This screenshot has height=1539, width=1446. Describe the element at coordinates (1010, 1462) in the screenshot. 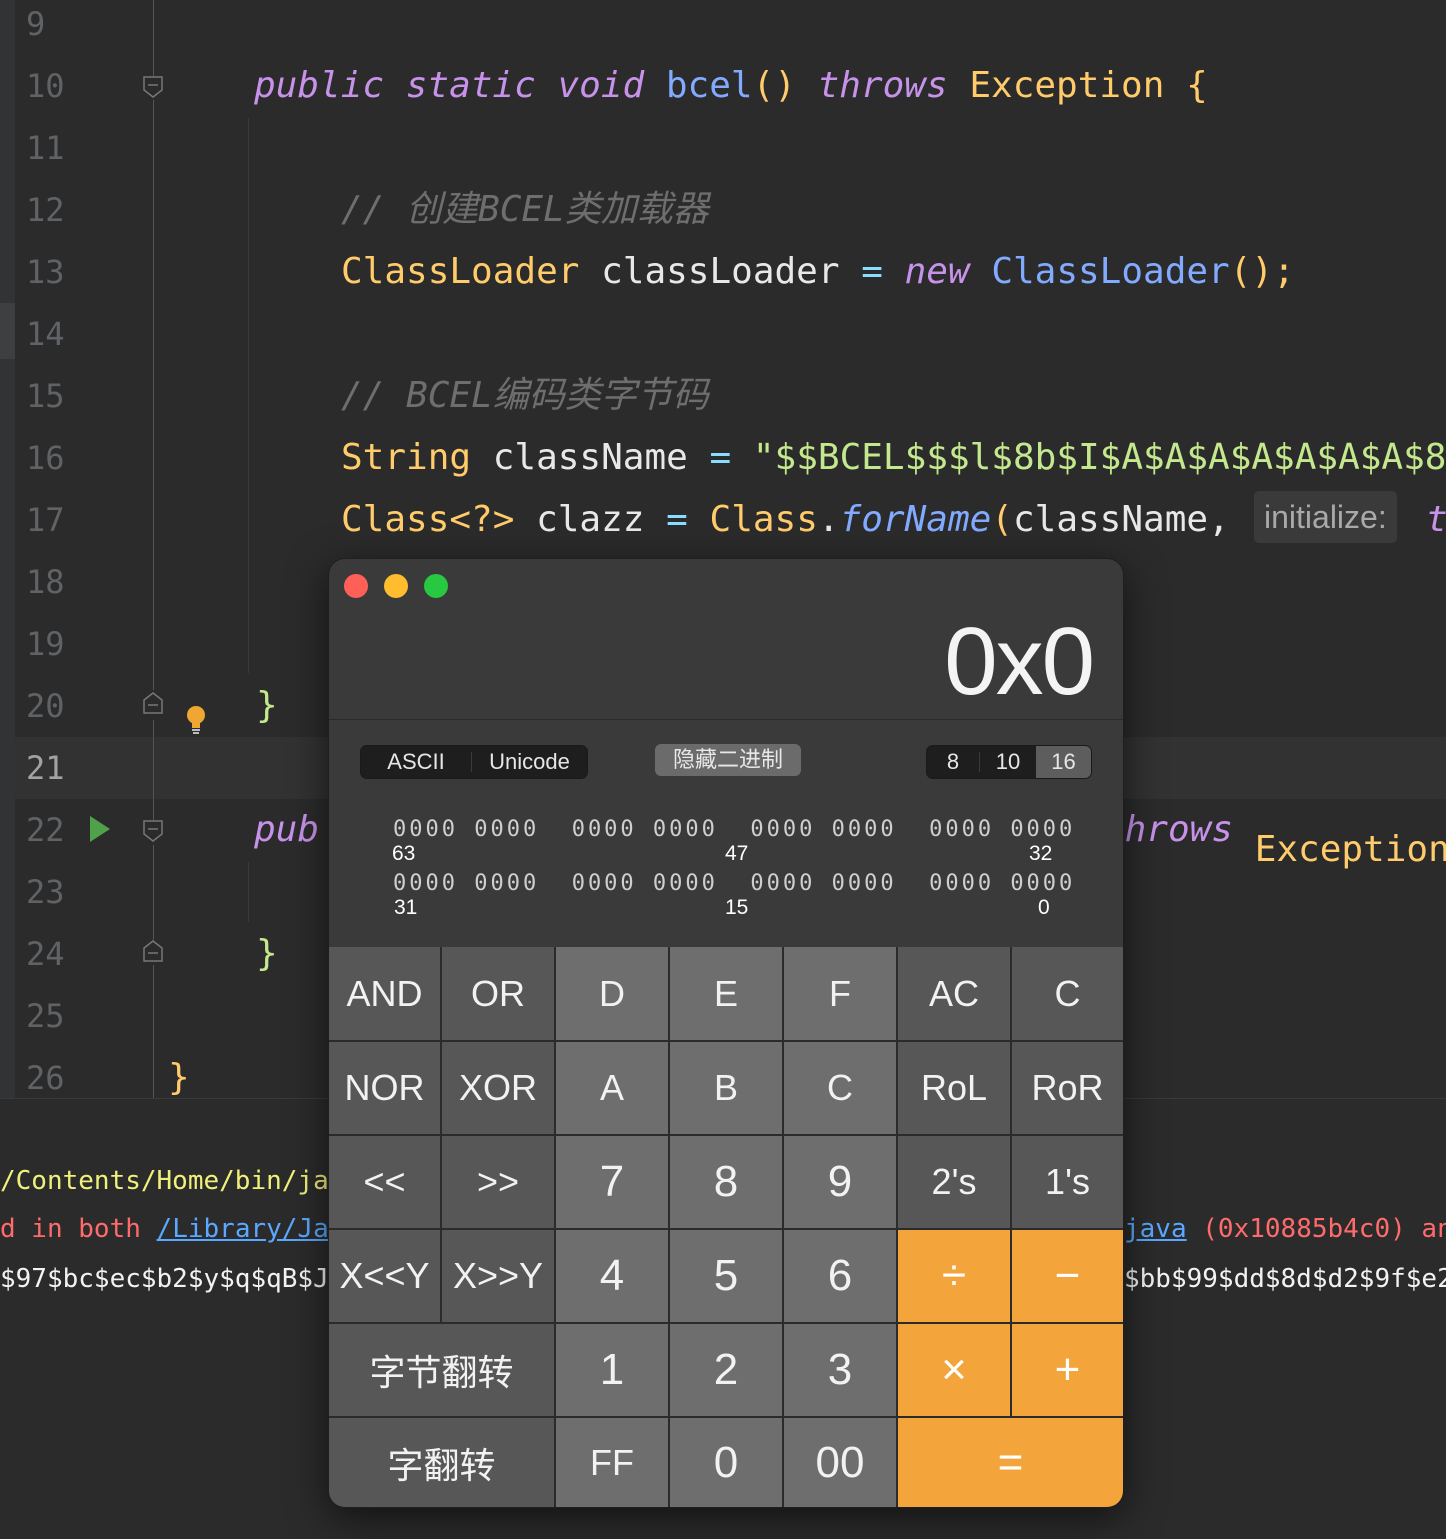

I see `key-equals: =` at that location.